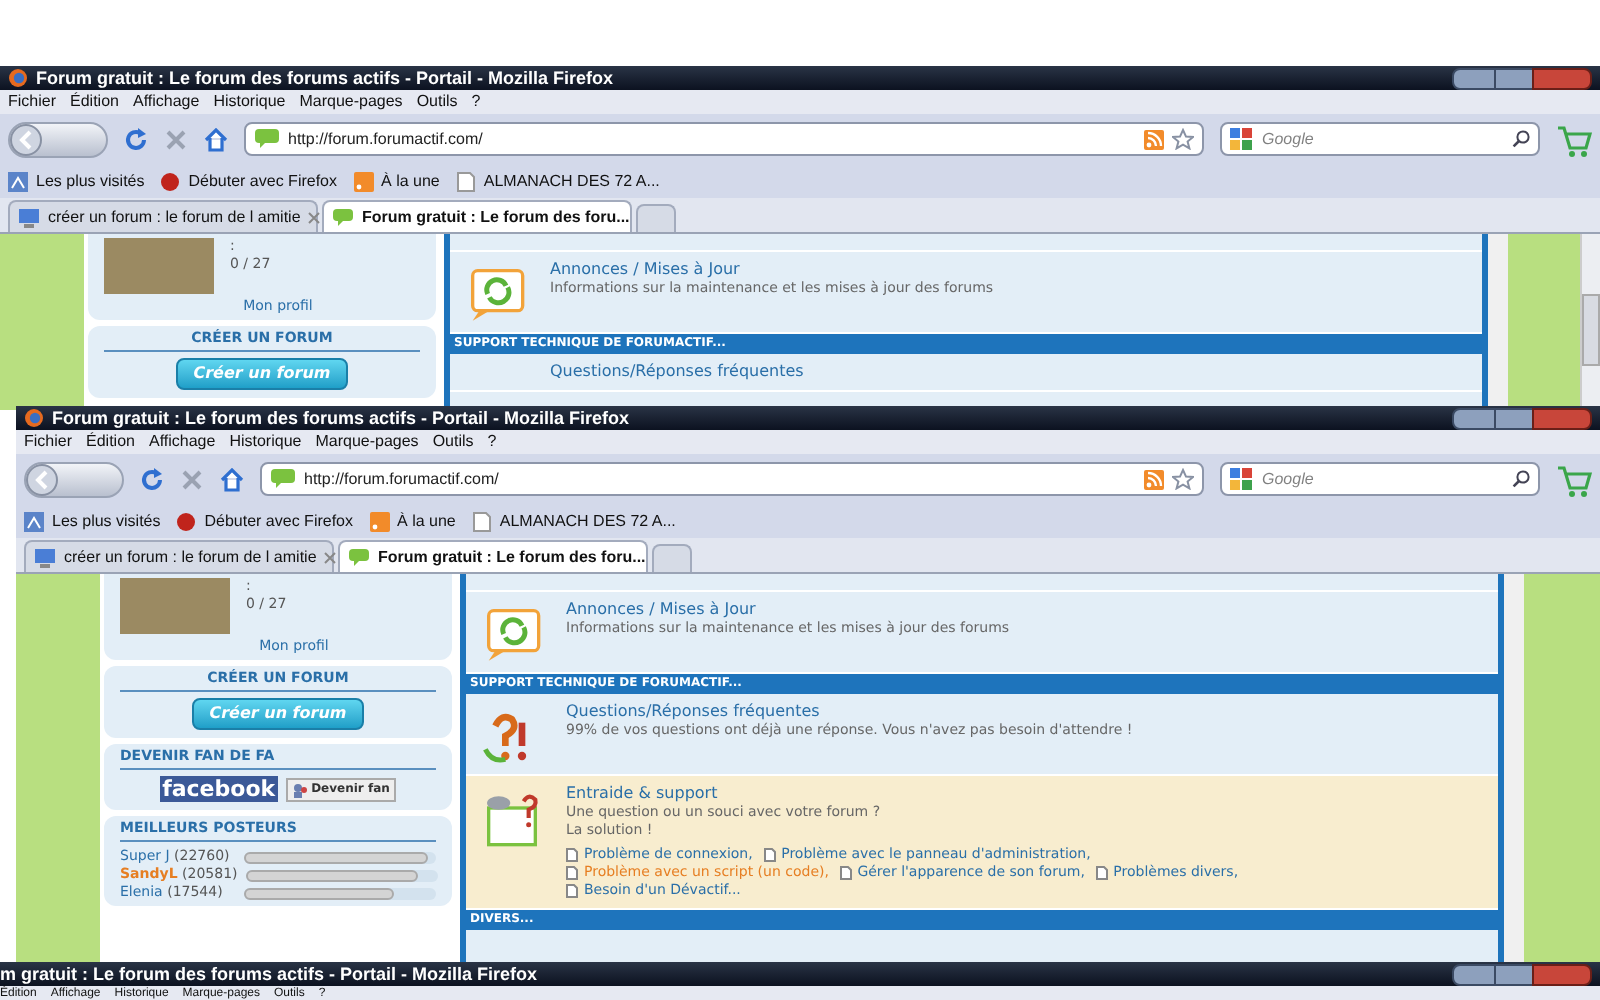 The image size is (1600, 1000). What do you see at coordinates (269, 974) in the screenshot?
I see `window-title: m gratuit : Le forum des forums actifs - Portail - Mozilla Firefox` at bounding box center [269, 974].